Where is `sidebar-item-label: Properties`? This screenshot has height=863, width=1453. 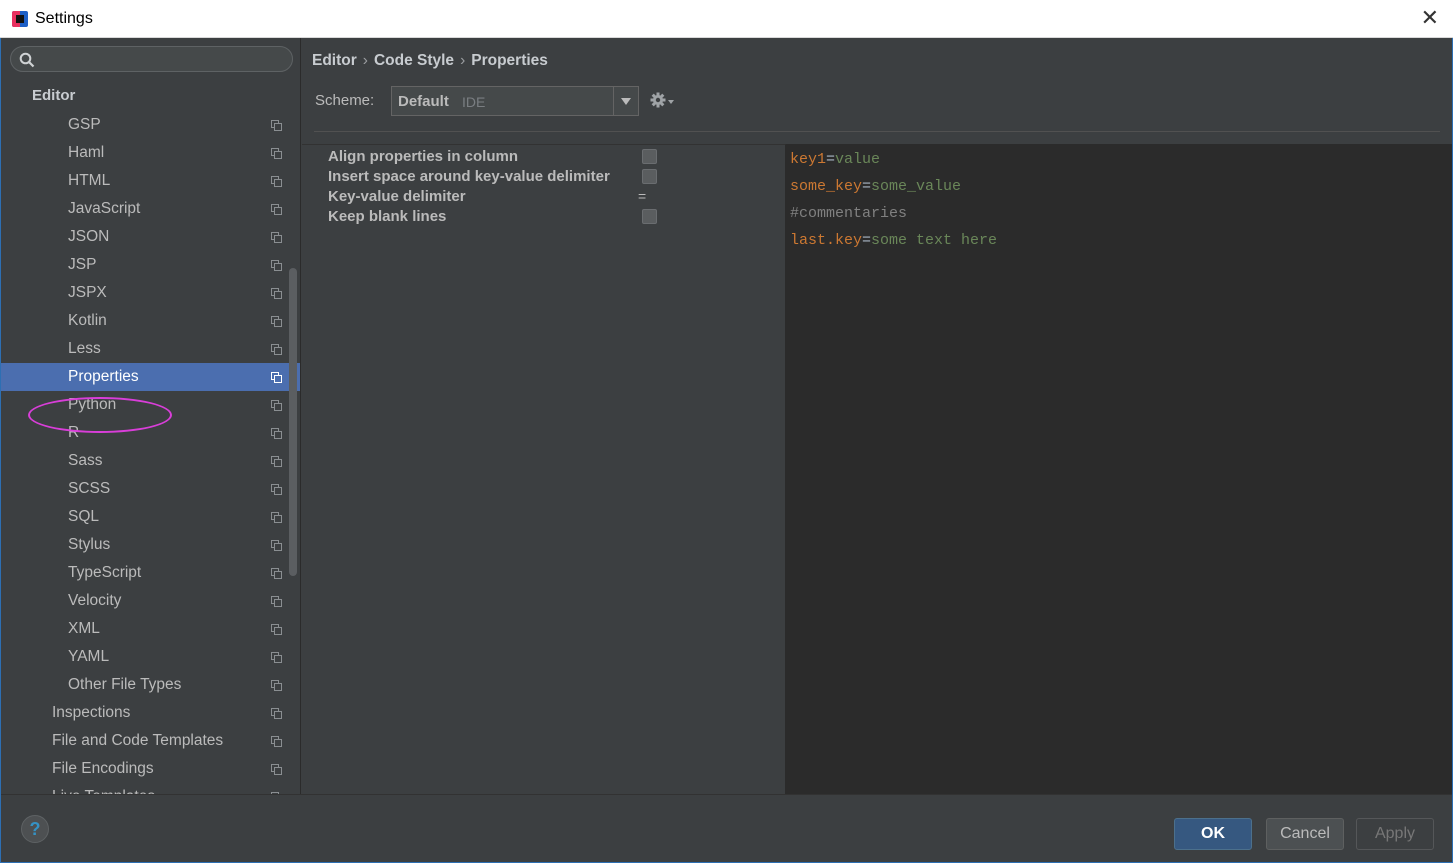 sidebar-item-label: Properties is located at coordinates (103, 376).